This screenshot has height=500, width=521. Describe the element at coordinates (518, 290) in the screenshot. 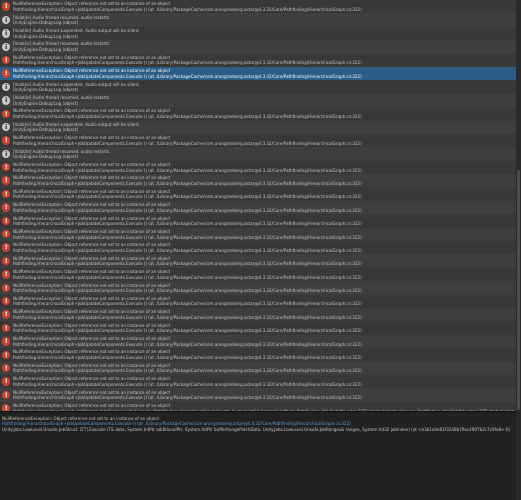

I see `scrollbar-thumb` at that location.